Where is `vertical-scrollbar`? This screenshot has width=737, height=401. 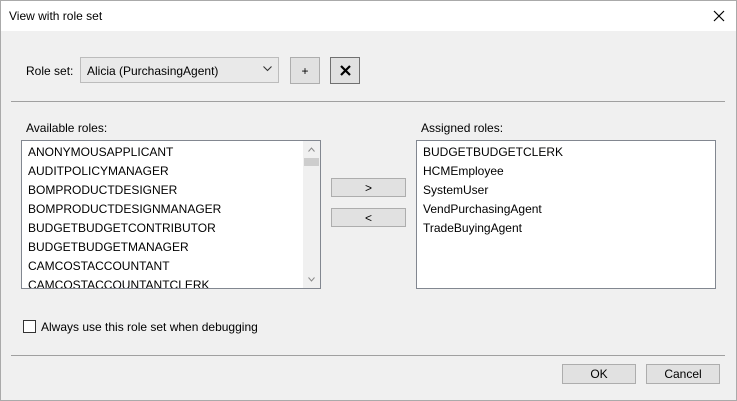 vertical-scrollbar is located at coordinates (311, 214).